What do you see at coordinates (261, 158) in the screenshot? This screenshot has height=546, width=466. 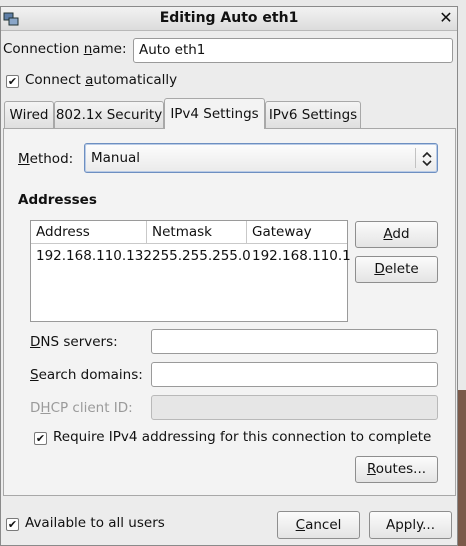 I see `method-dropdown: Manual` at bounding box center [261, 158].